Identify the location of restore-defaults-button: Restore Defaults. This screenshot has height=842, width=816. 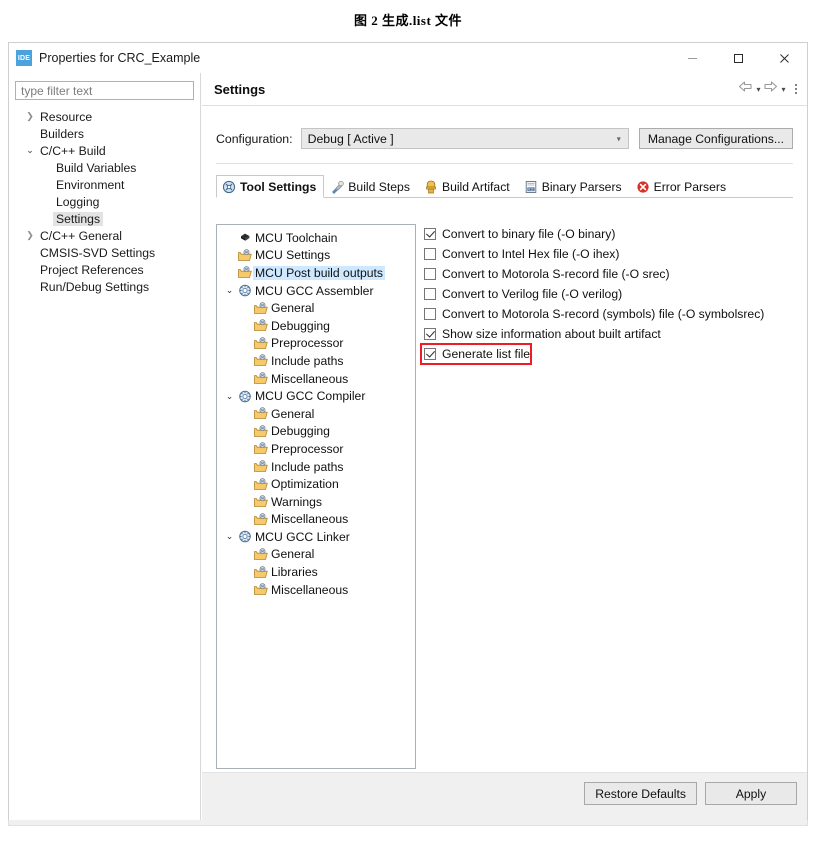
(640, 793).